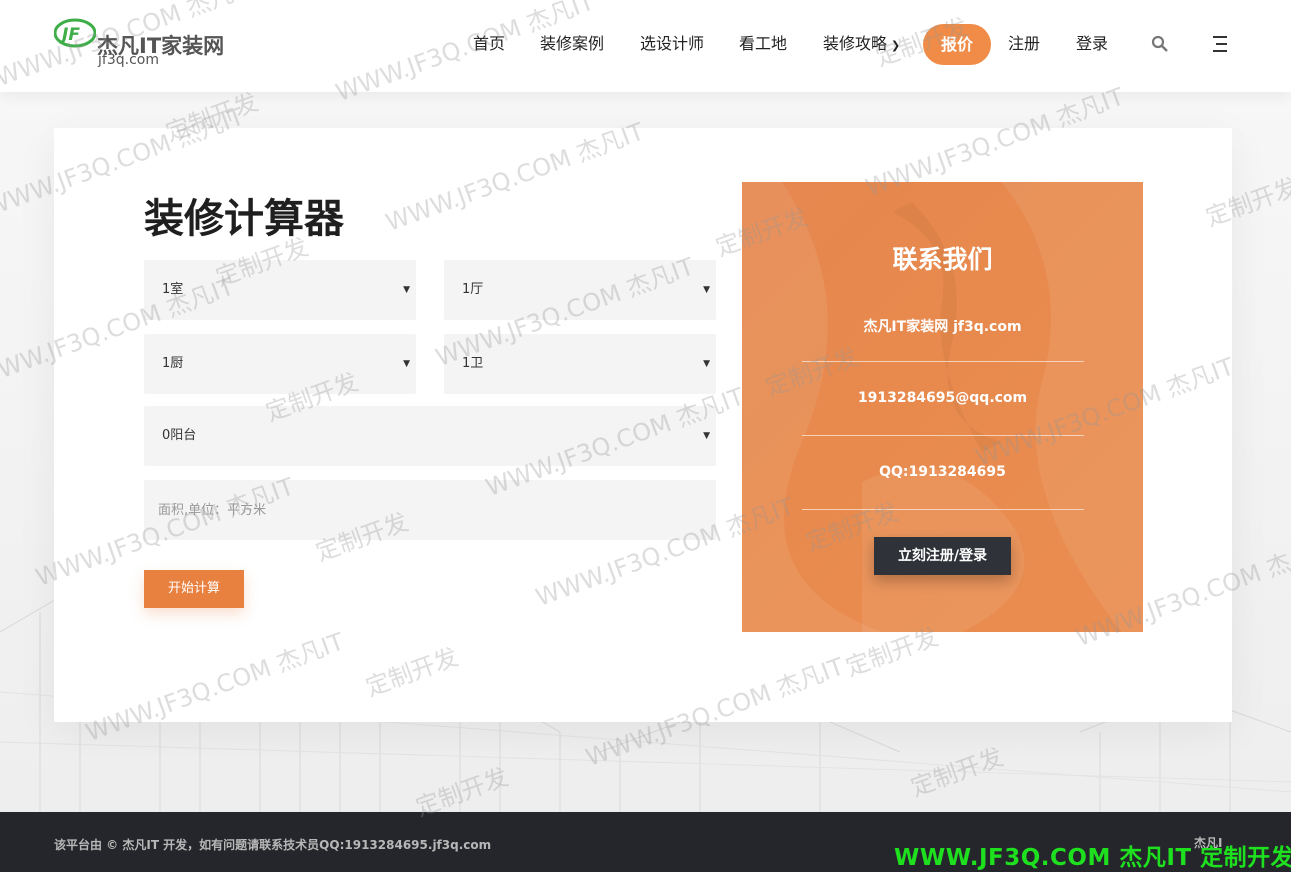  What do you see at coordinates (280, 364) in the screenshot?
I see `kitchens-select: 1厨 ▼` at bounding box center [280, 364].